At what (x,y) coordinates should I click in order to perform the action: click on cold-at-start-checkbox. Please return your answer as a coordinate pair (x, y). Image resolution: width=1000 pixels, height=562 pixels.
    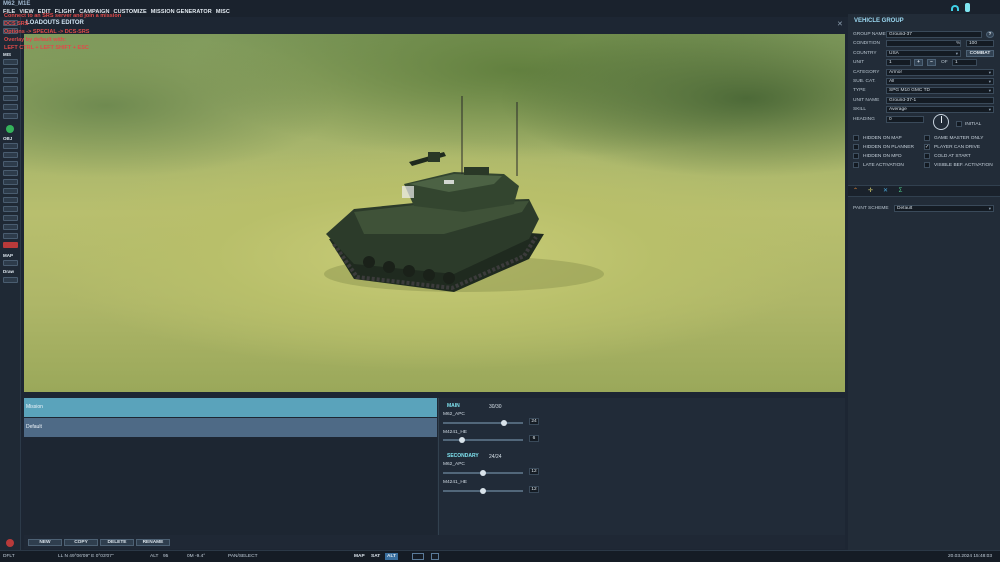
    Looking at the image, I should click on (927, 156).